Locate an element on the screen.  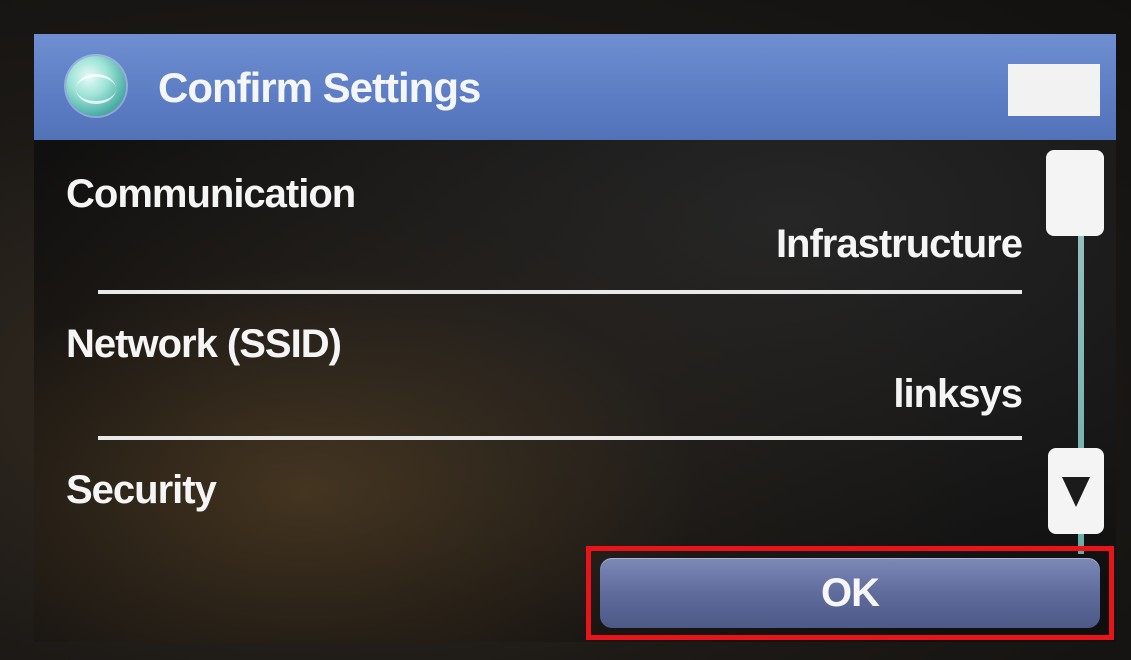
ok-button: OK is located at coordinates (850, 593).